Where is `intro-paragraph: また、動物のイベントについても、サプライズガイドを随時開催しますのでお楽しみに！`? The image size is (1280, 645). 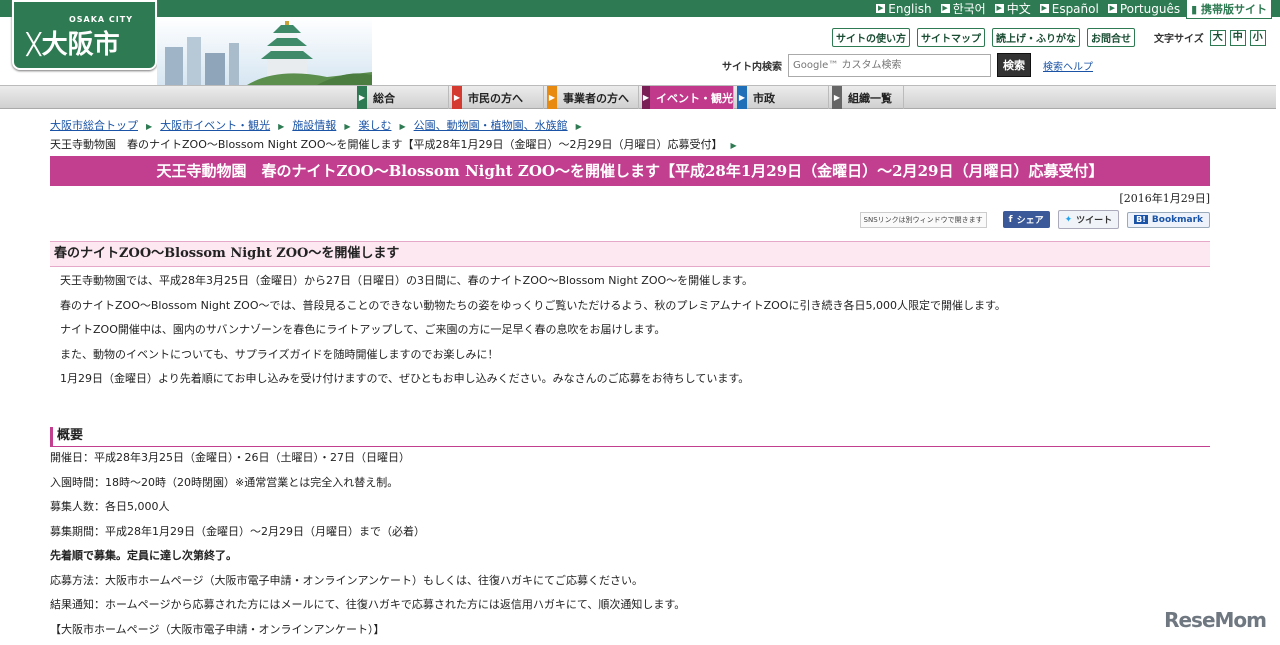 intro-paragraph: また、動物のイベントについても、サプライズガイドを随時開催しますのでお楽しみに！ is located at coordinates (279, 354).